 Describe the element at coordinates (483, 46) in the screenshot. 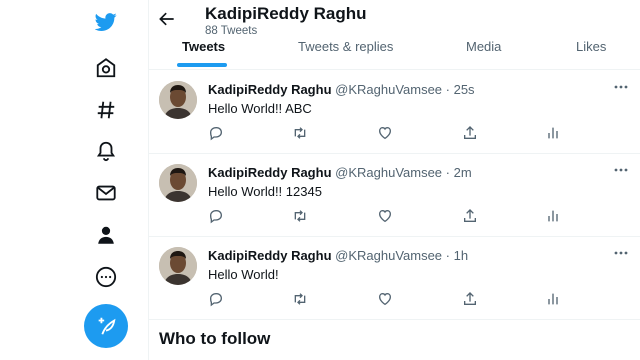

I see `tab-media: Media` at that location.